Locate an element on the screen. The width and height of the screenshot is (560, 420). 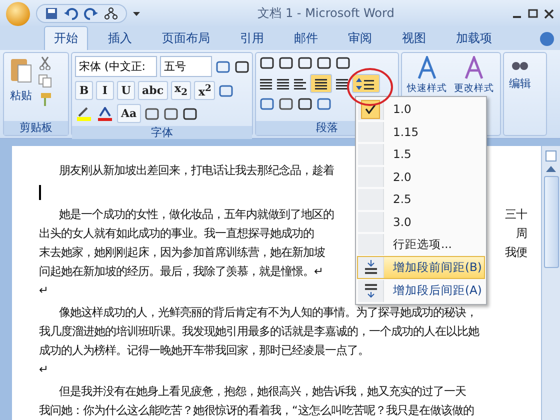
format-button: B is located at coordinates (84, 90).